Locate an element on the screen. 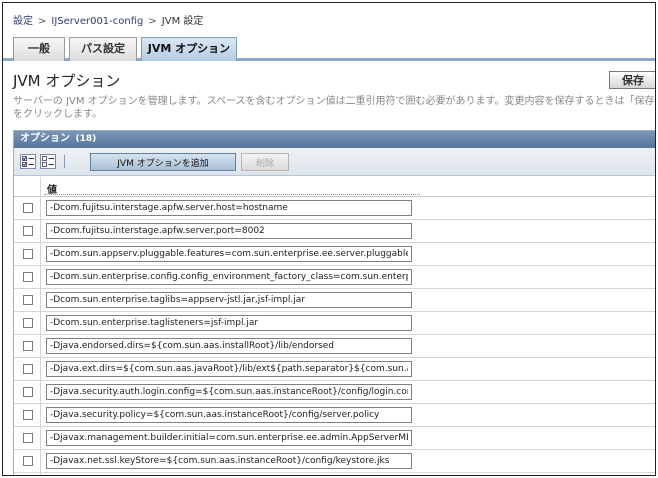 Image resolution: width=658 pixels, height=478 pixels. panel-title: オプション (18) is located at coordinates (334, 139).